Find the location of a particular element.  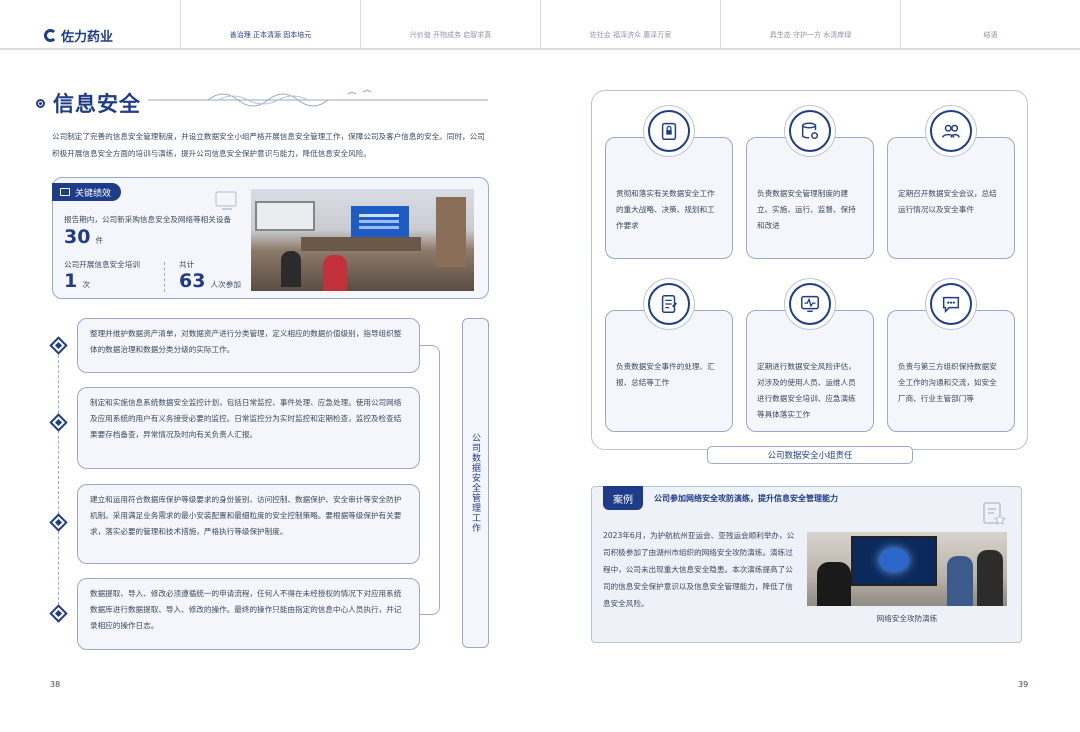

photo-caption: 网络安全攻防演练 is located at coordinates (907, 618).